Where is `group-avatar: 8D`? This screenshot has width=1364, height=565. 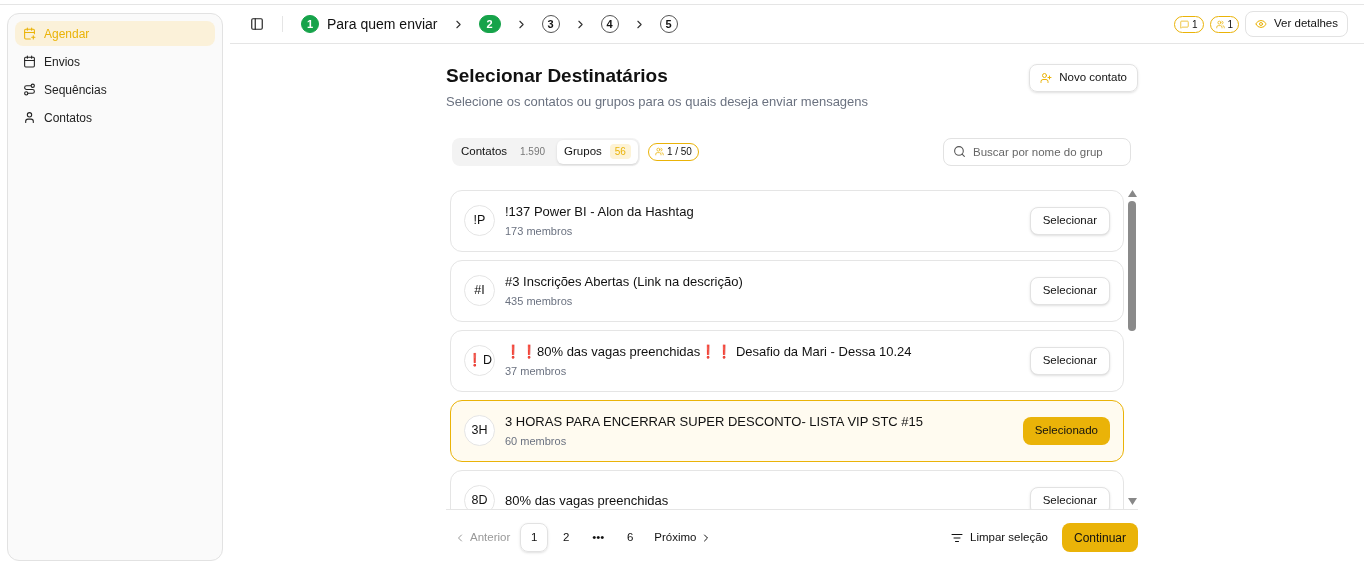
group-avatar: 8D is located at coordinates (479, 497).